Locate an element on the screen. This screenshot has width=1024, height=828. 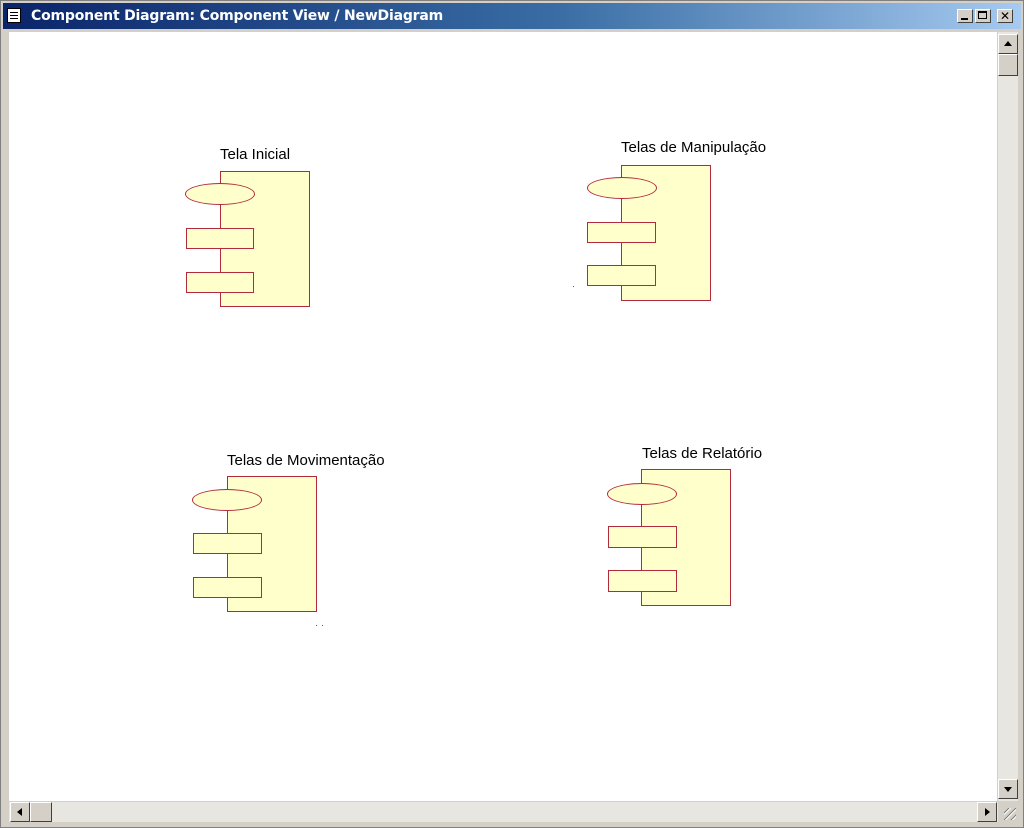
component-label: Telas de Movimentação is located at coordinates (306, 460).